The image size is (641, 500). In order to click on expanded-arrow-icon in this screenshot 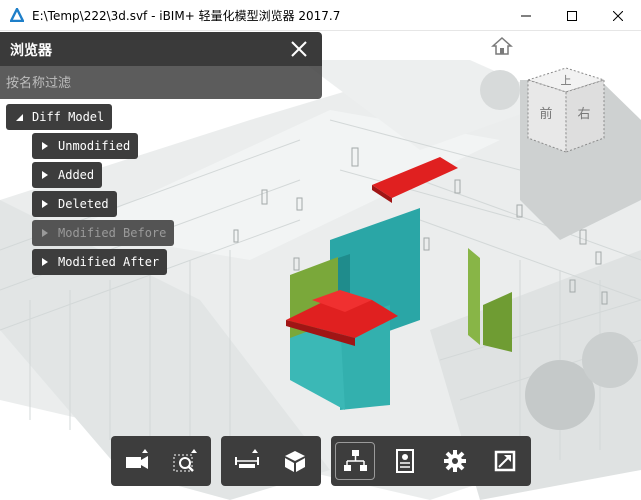, I will do `click(19, 117)`.